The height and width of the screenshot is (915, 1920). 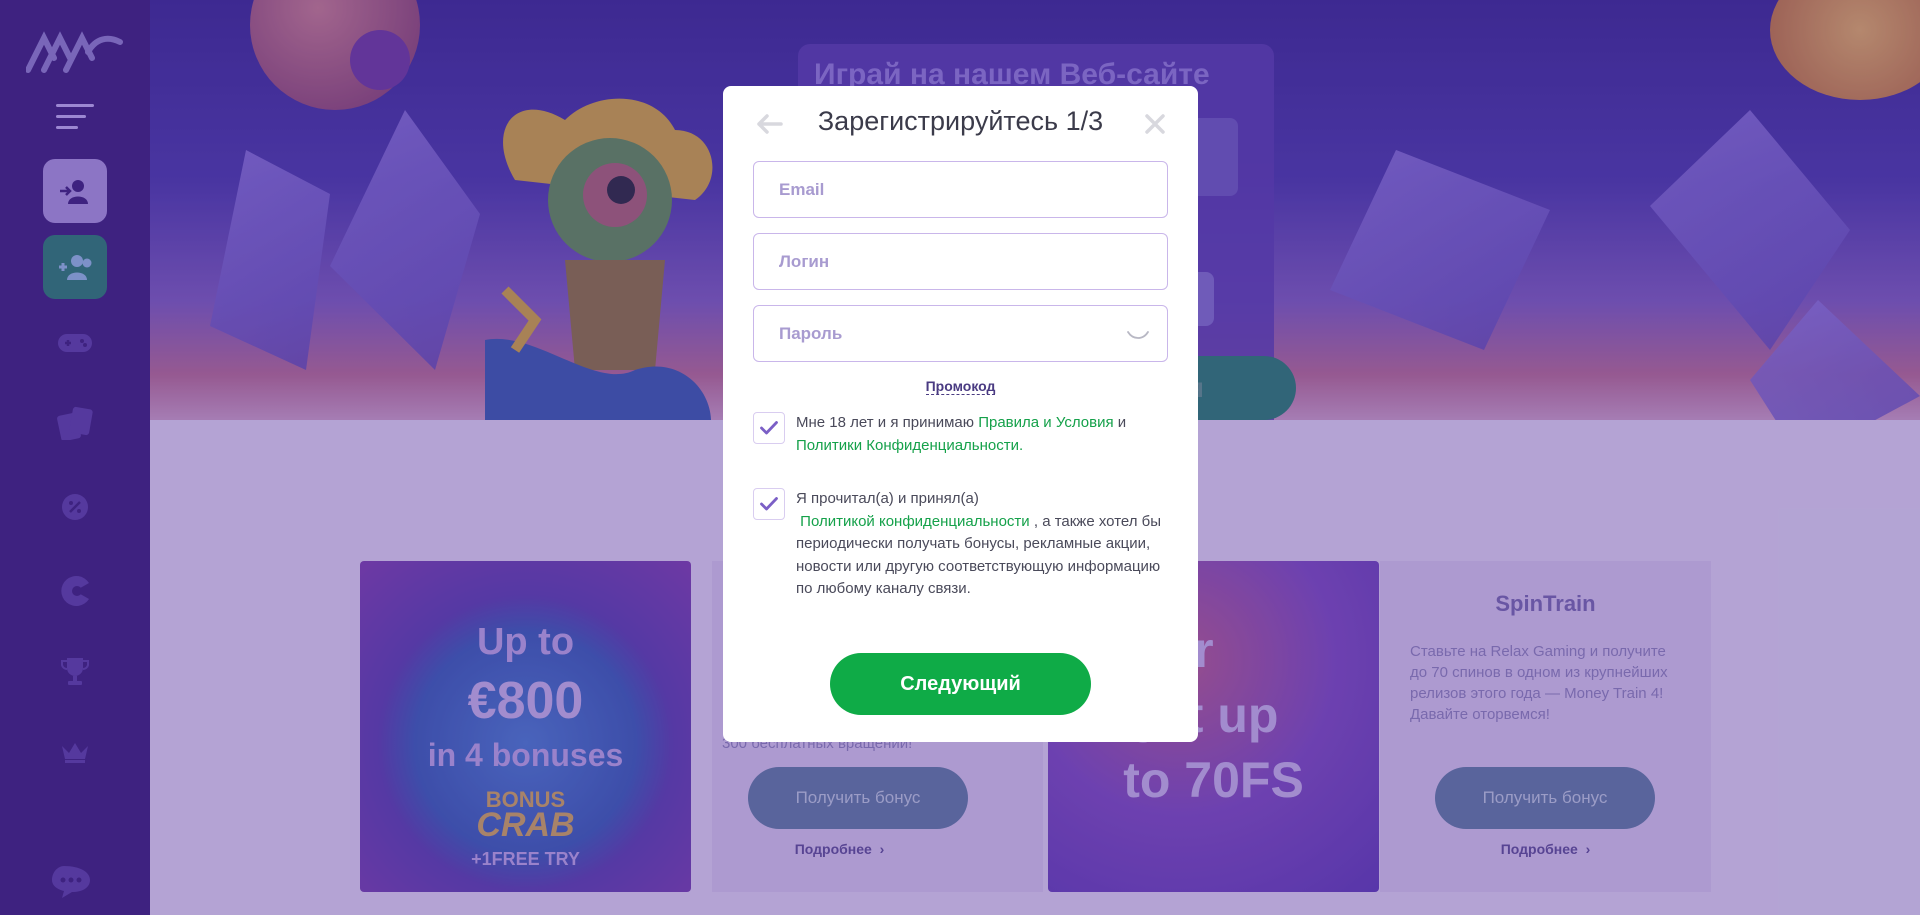 I want to click on modal-title: Зарегистрируйтесь 1/3, so click(x=960, y=121).